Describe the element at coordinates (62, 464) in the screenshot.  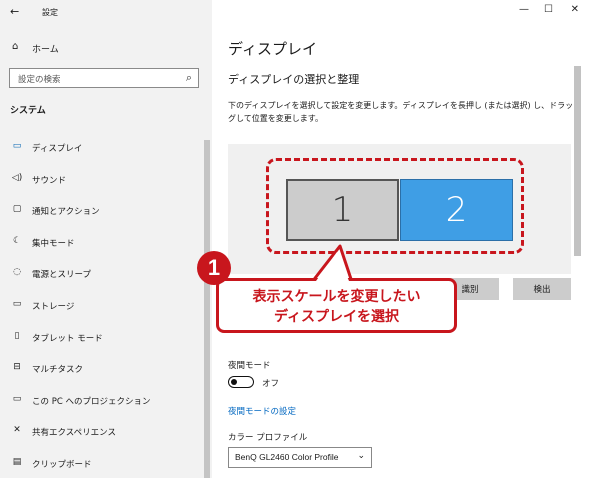
I see `sidebar-item-label: クリップボード` at that location.